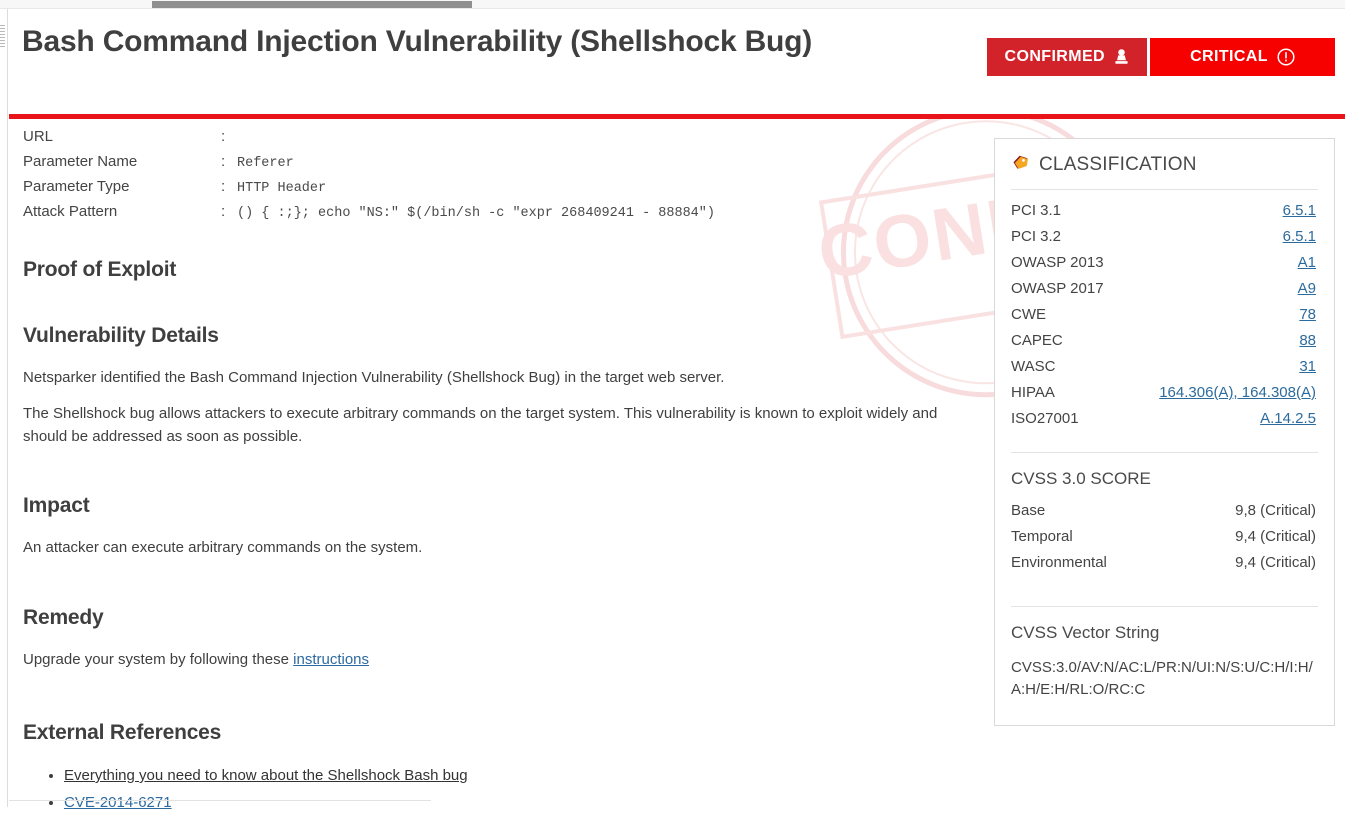 The height and width of the screenshot is (816, 1345). I want to click on cvss-label: Environmental, so click(1059, 562).